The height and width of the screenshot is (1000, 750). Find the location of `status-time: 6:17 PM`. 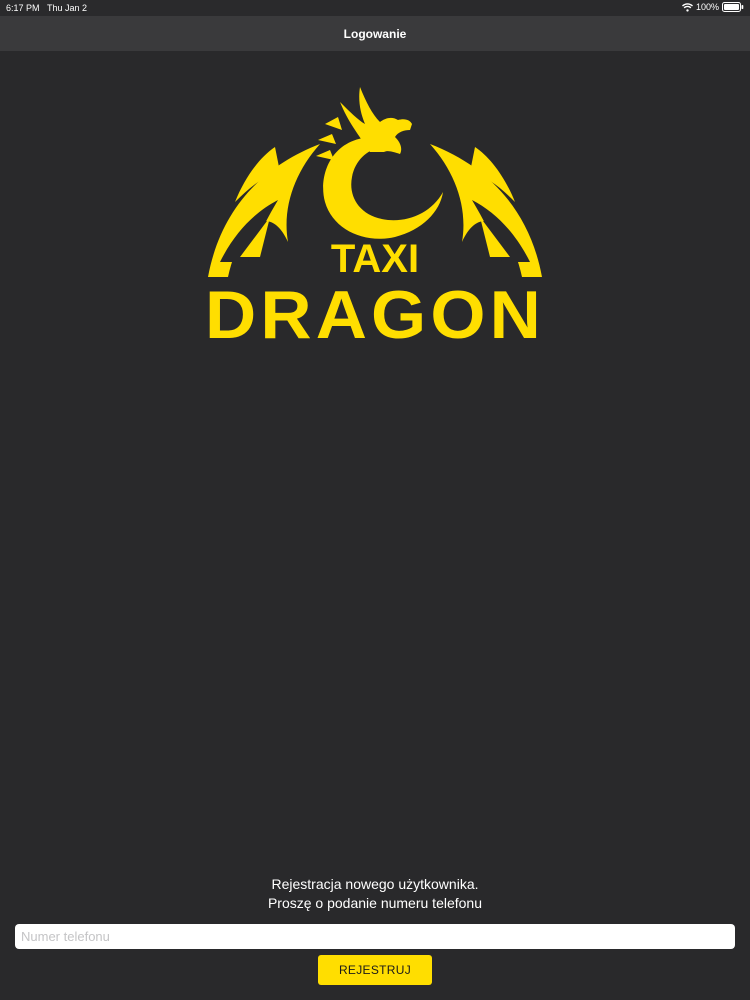

status-time: 6:17 PM is located at coordinates (23, 8).